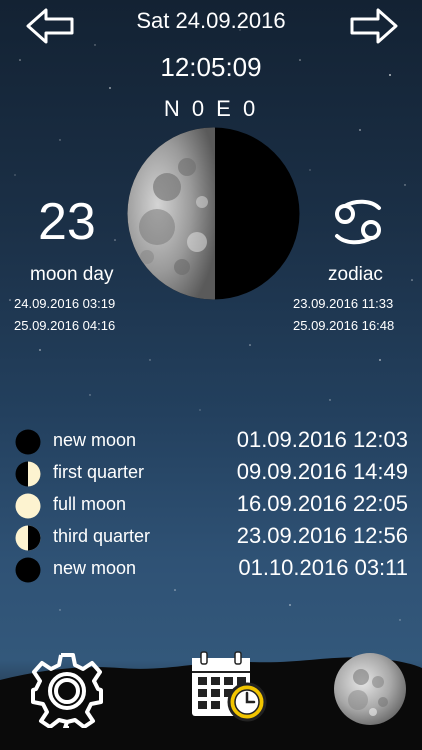  I want to click on calendar-clock-icon, so click(229, 686).